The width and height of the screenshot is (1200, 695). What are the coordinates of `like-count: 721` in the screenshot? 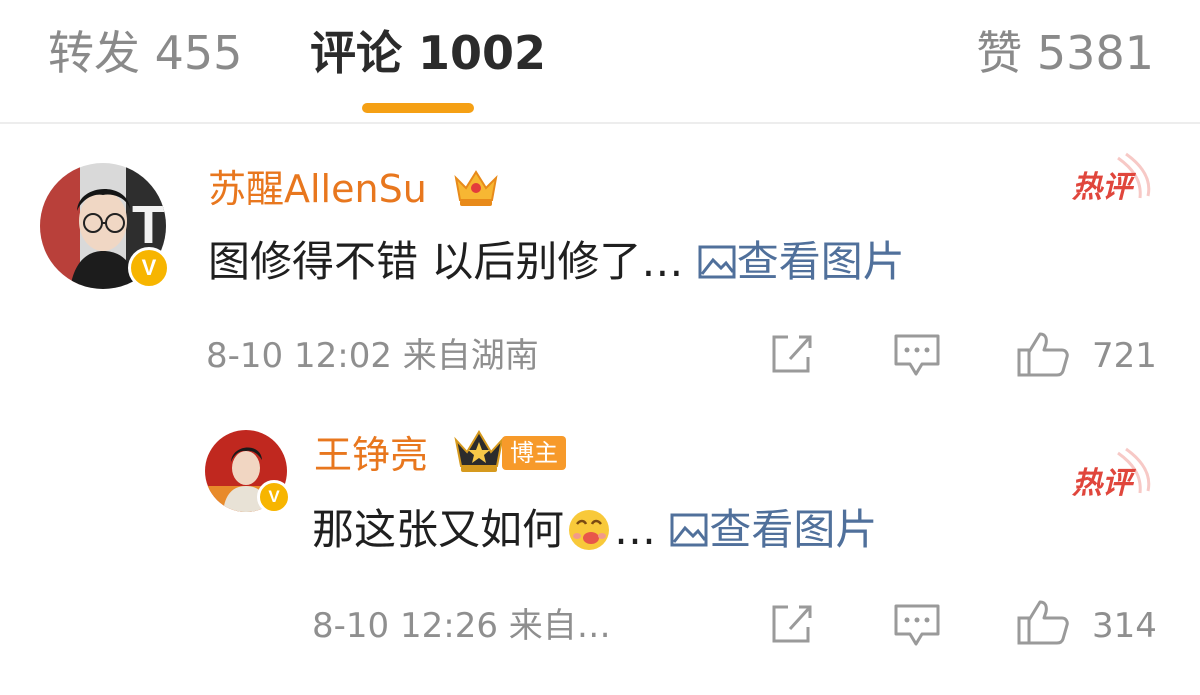 It's located at (1124, 356).